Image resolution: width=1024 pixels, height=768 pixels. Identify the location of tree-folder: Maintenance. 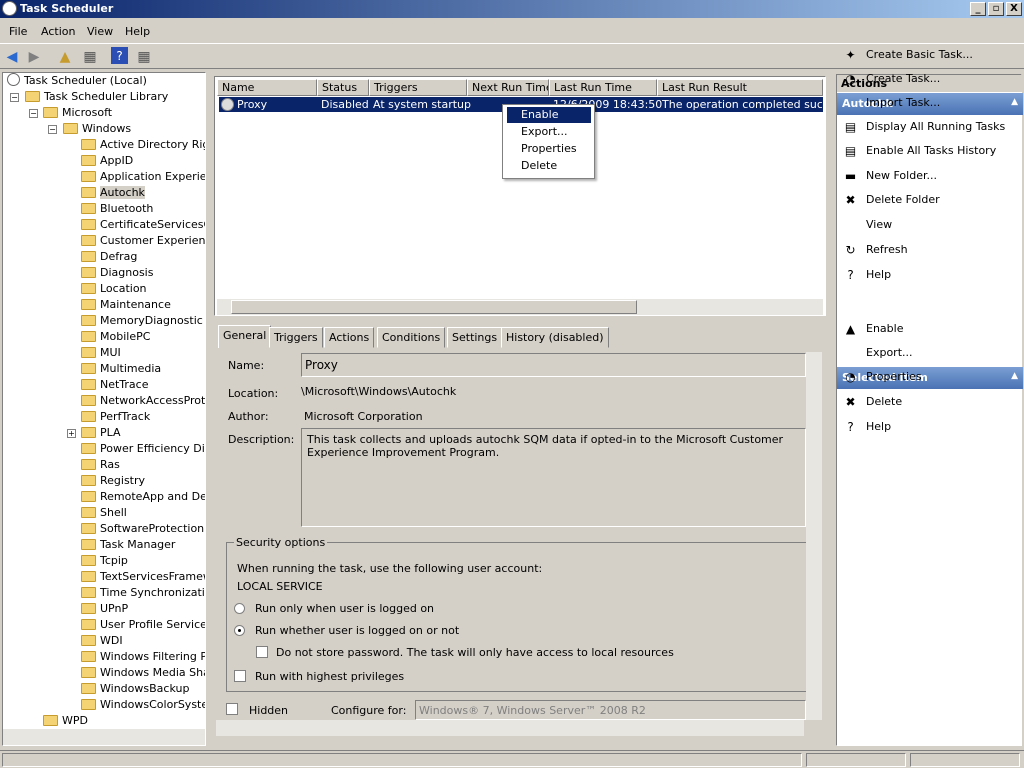
(126, 305).